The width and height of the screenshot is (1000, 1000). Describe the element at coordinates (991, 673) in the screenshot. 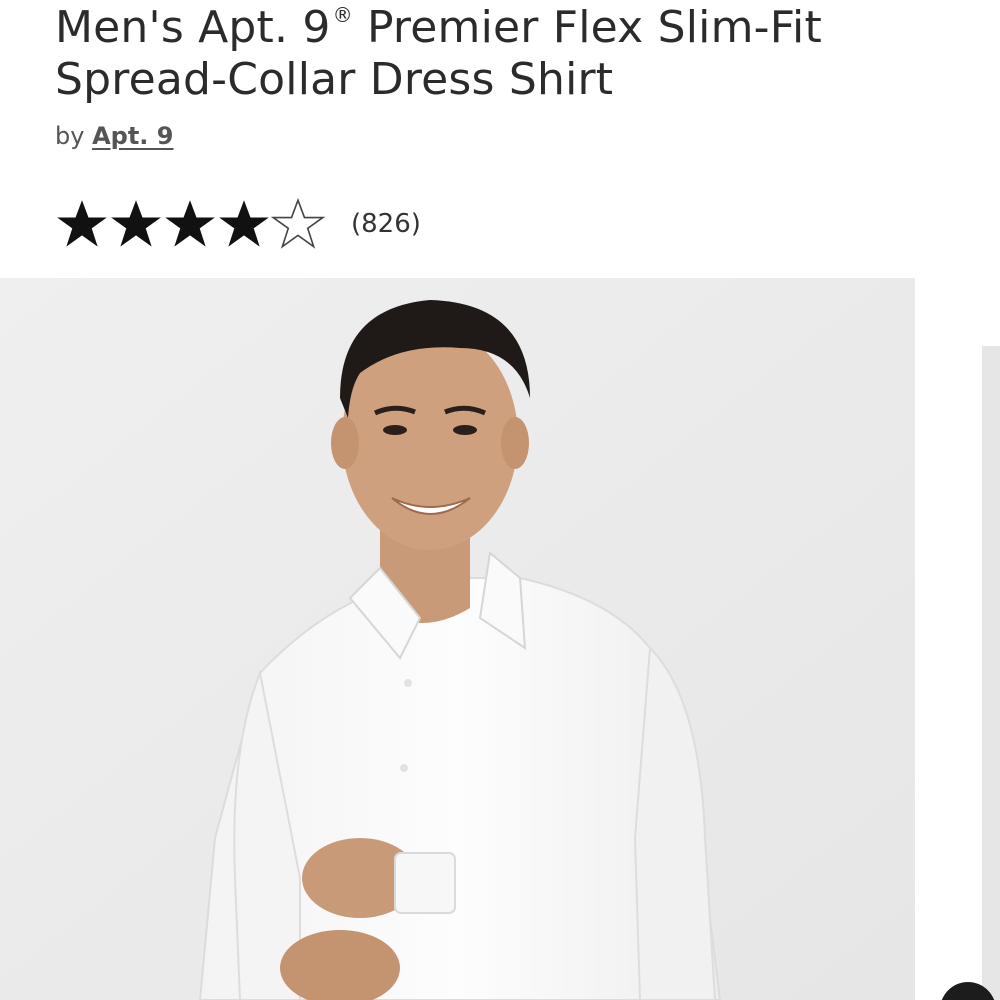

I see `next-product-image-peek` at that location.